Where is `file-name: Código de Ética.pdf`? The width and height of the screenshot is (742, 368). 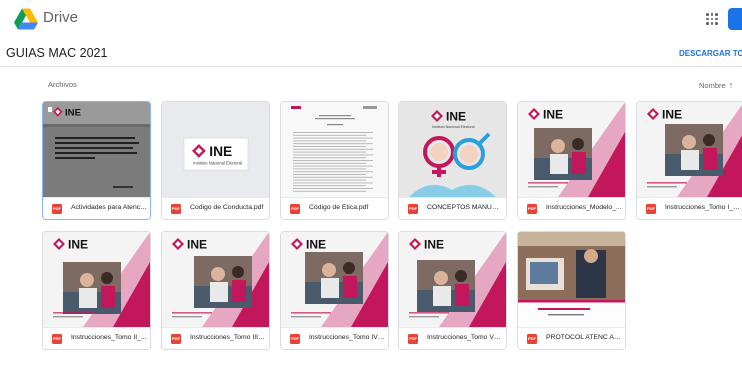 file-name: Código de Ética.pdf is located at coordinates (339, 207).